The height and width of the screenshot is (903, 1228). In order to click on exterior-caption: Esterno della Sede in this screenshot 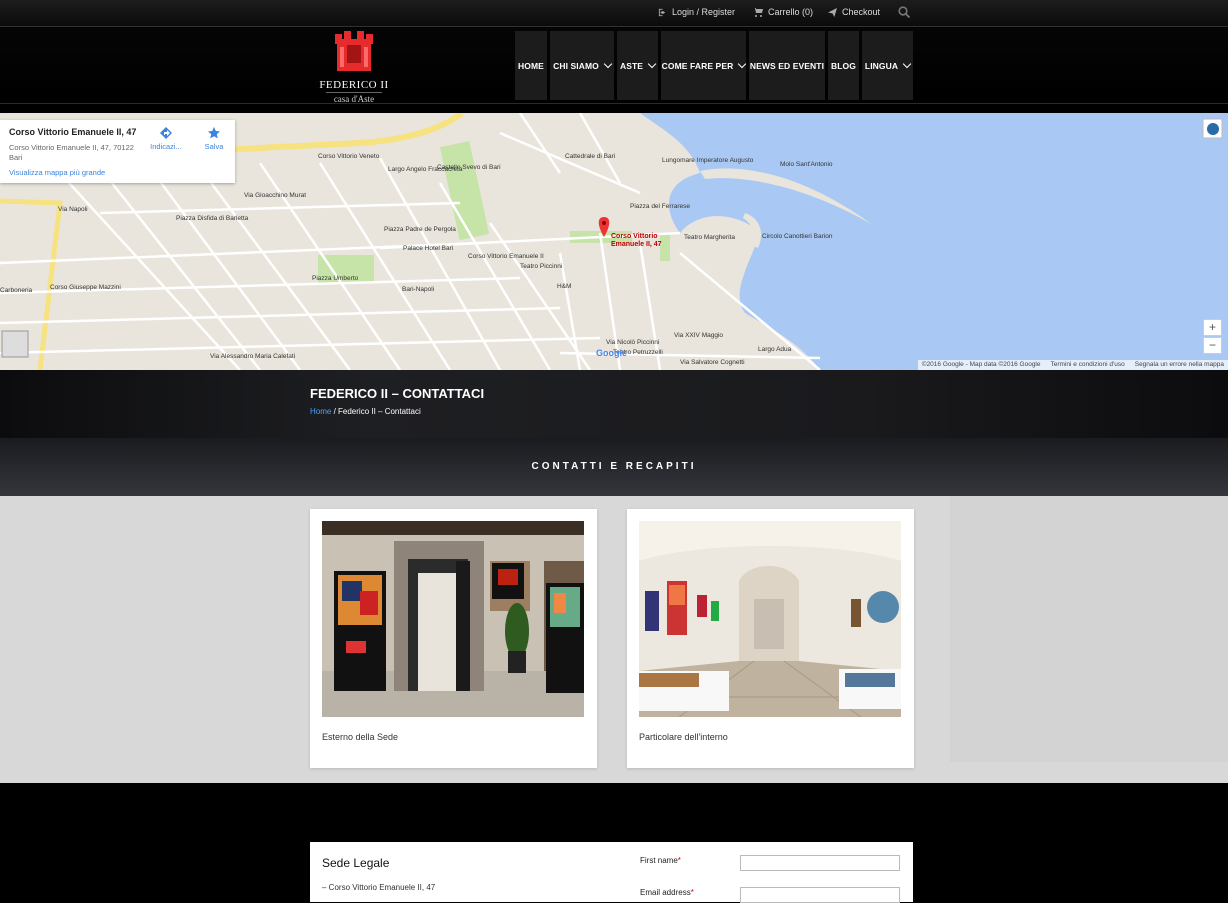, I will do `click(360, 737)`.